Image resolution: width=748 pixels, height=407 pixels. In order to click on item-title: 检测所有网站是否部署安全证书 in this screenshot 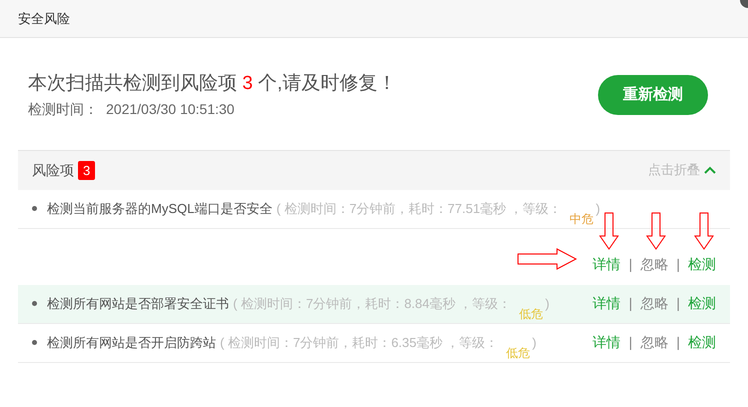, I will do `click(138, 303)`.